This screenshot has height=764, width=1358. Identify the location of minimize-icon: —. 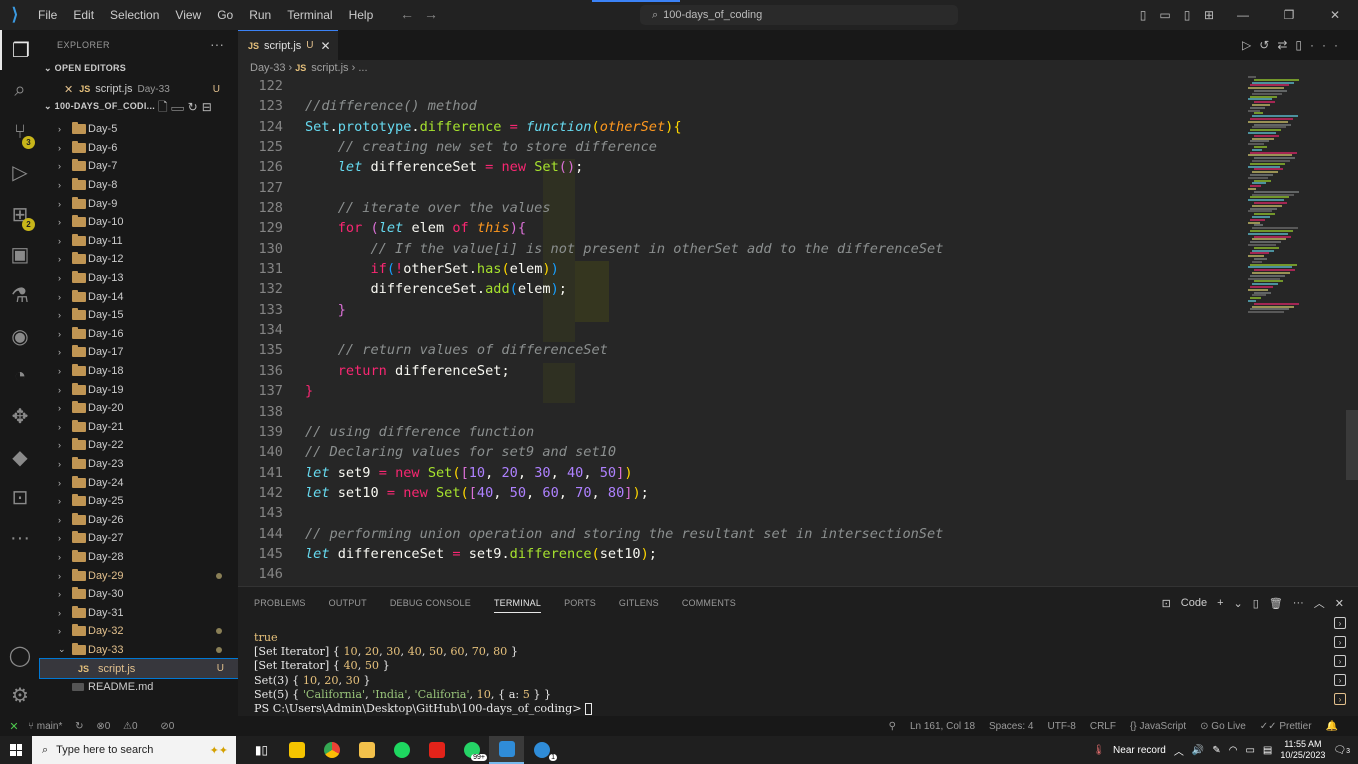
(1243, 15).